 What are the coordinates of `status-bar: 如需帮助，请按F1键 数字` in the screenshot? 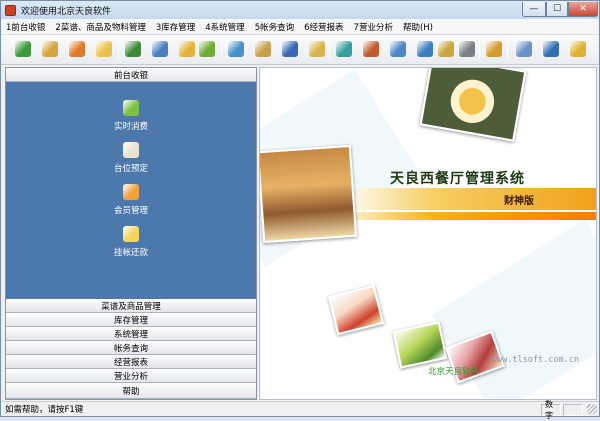 It's located at (300, 410).